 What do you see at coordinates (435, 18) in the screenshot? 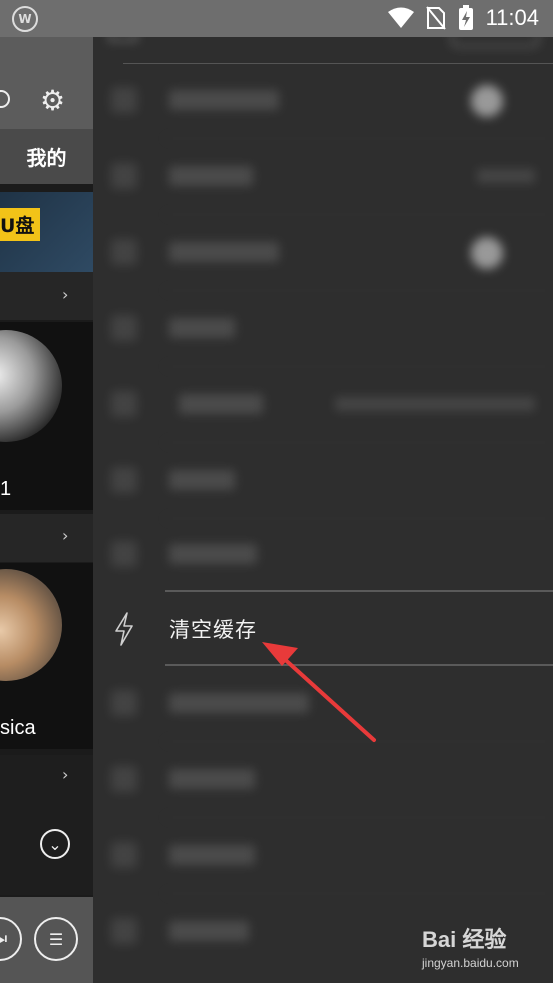
I see `no-sim-icon` at bounding box center [435, 18].